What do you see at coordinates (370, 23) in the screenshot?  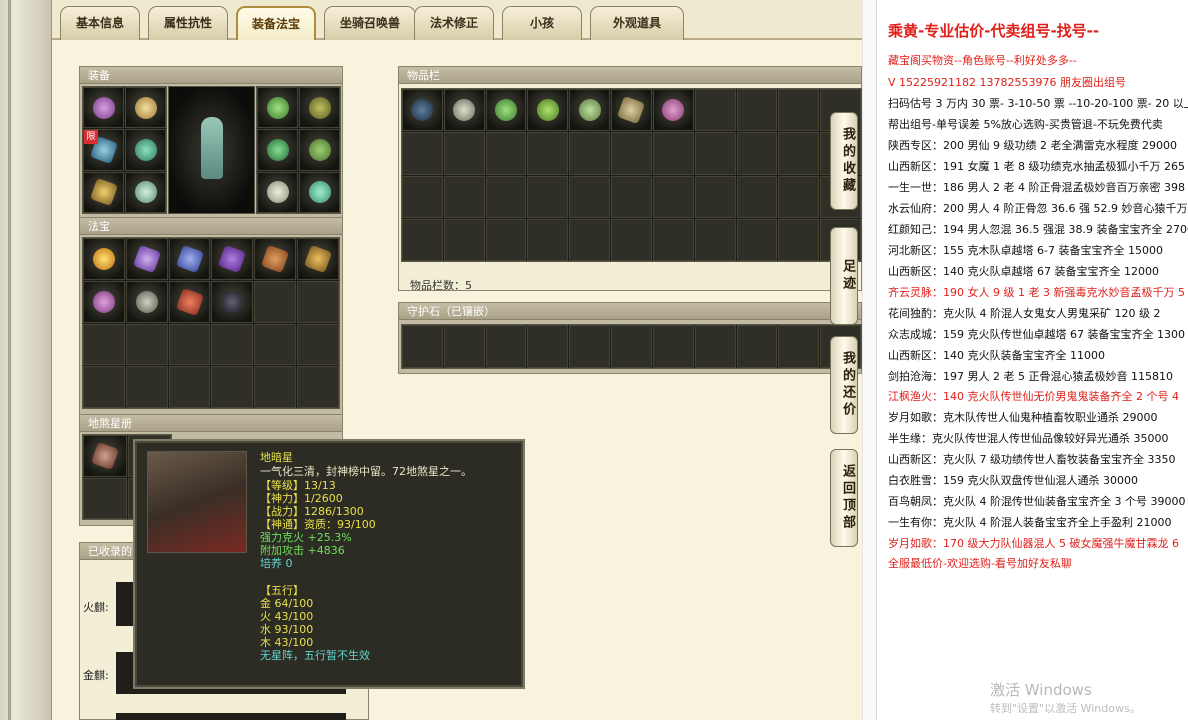 I see `tab-mounts: 坐骑召唤兽` at bounding box center [370, 23].